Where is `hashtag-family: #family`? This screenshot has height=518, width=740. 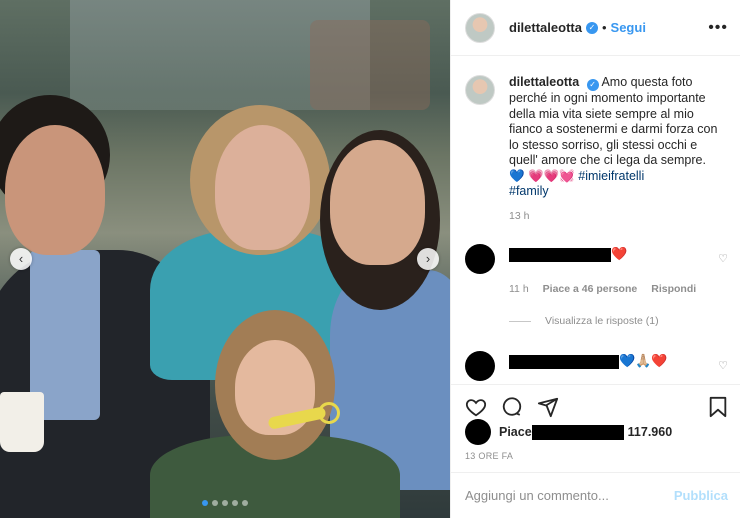
hashtag-family: #family is located at coordinates (529, 191).